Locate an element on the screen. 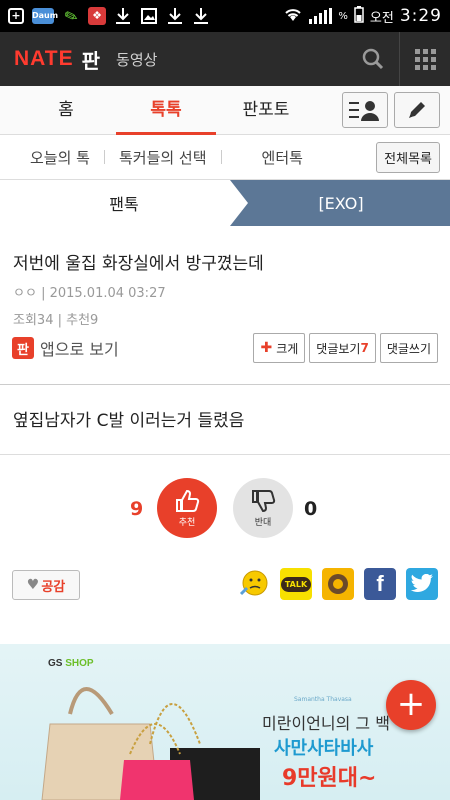 This screenshot has height=800, width=450. kakaostory-icon is located at coordinates (338, 584).